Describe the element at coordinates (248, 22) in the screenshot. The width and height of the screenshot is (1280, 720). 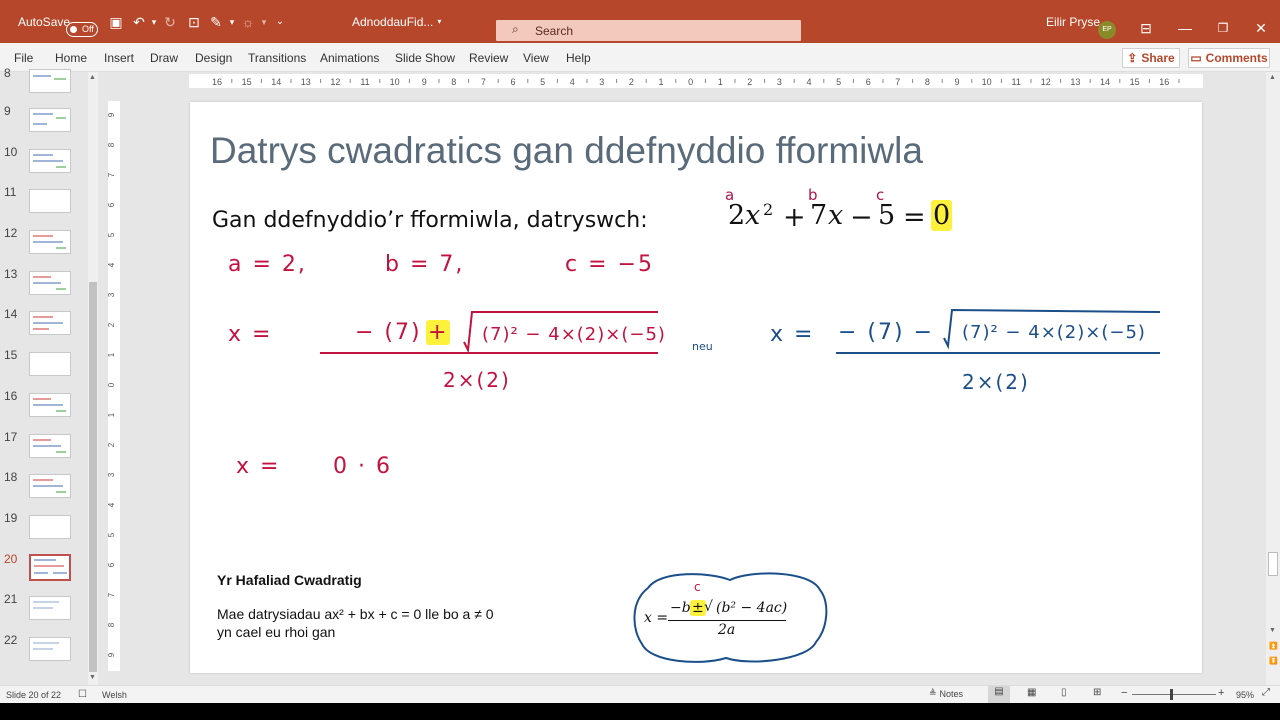
I see `brightness-icon: ☼` at that location.